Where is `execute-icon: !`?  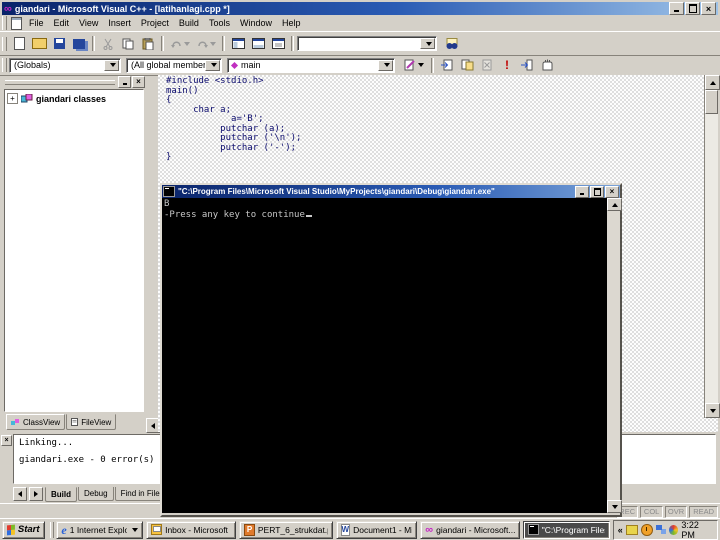
execute-icon: ! is located at coordinates (507, 64).